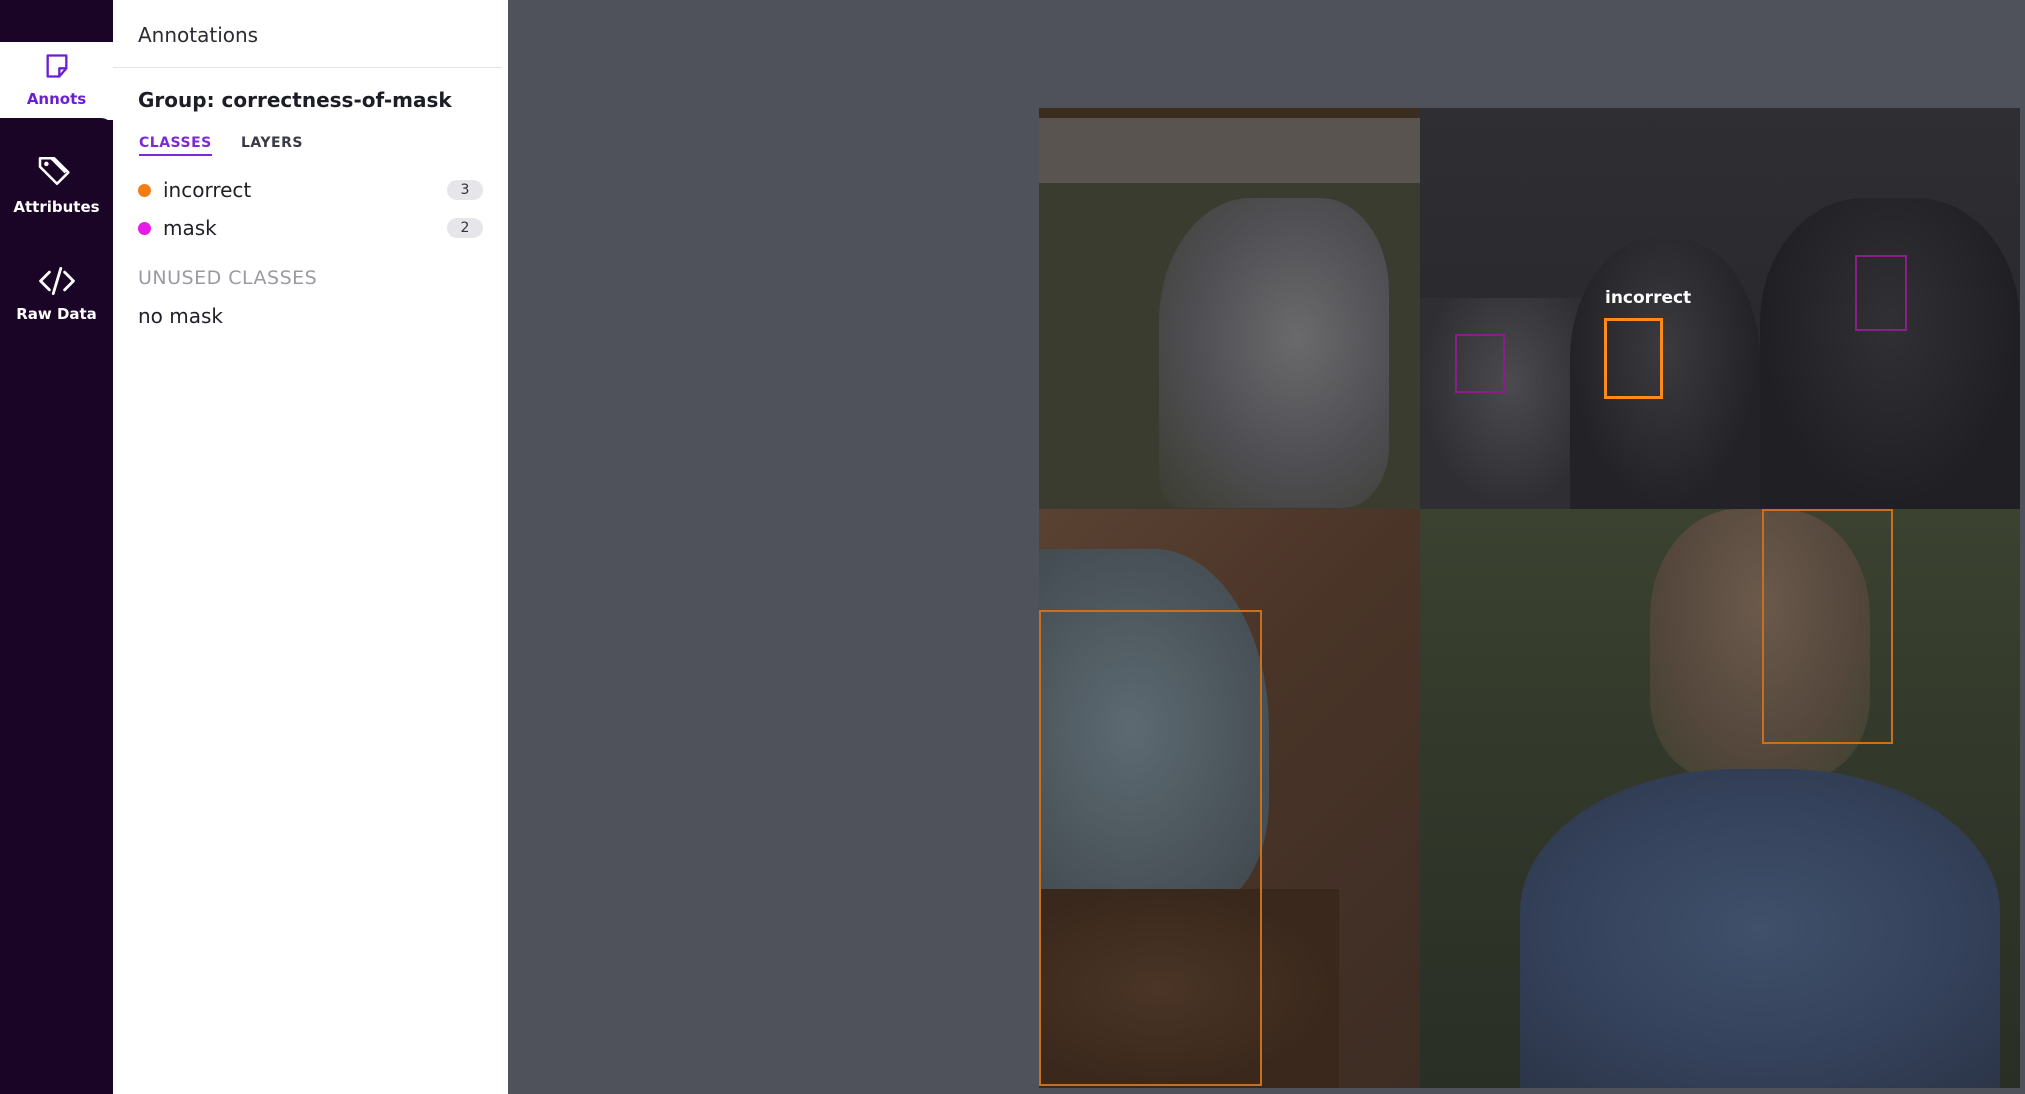 The height and width of the screenshot is (1094, 2025). I want to click on mosaic-tile-top-right, so click(1720, 308).